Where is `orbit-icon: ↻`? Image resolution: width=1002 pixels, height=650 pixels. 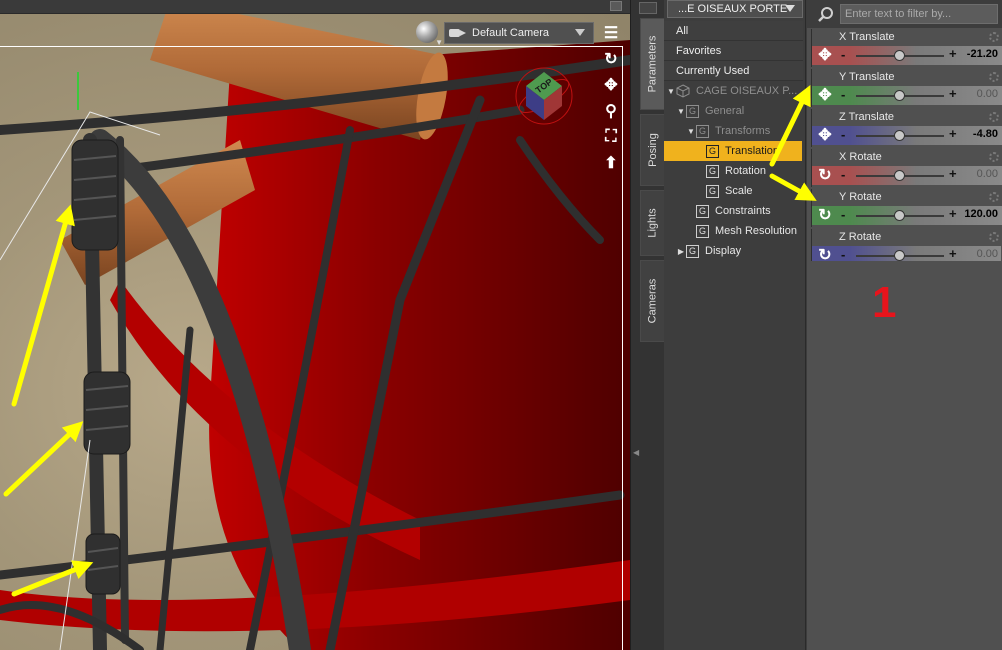
orbit-icon: ↻ is located at coordinates (611, 59).